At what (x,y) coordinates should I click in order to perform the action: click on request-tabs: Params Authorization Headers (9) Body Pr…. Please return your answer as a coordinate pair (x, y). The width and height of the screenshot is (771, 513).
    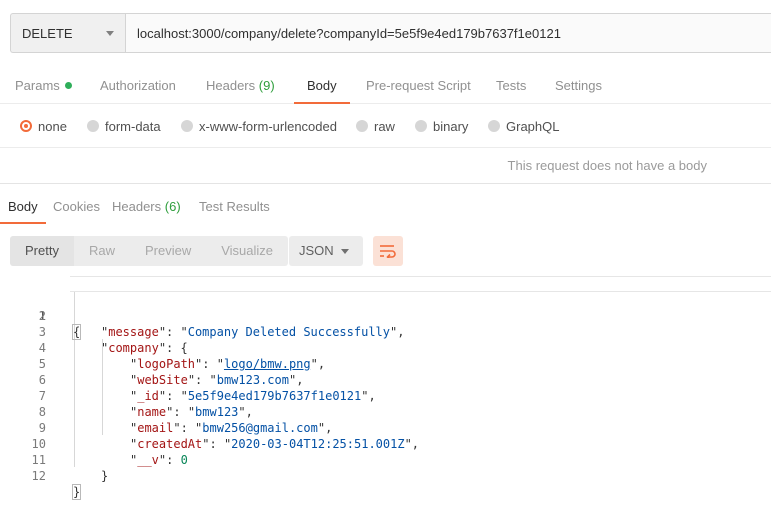
    Looking at the image, I should click on (385, 86).